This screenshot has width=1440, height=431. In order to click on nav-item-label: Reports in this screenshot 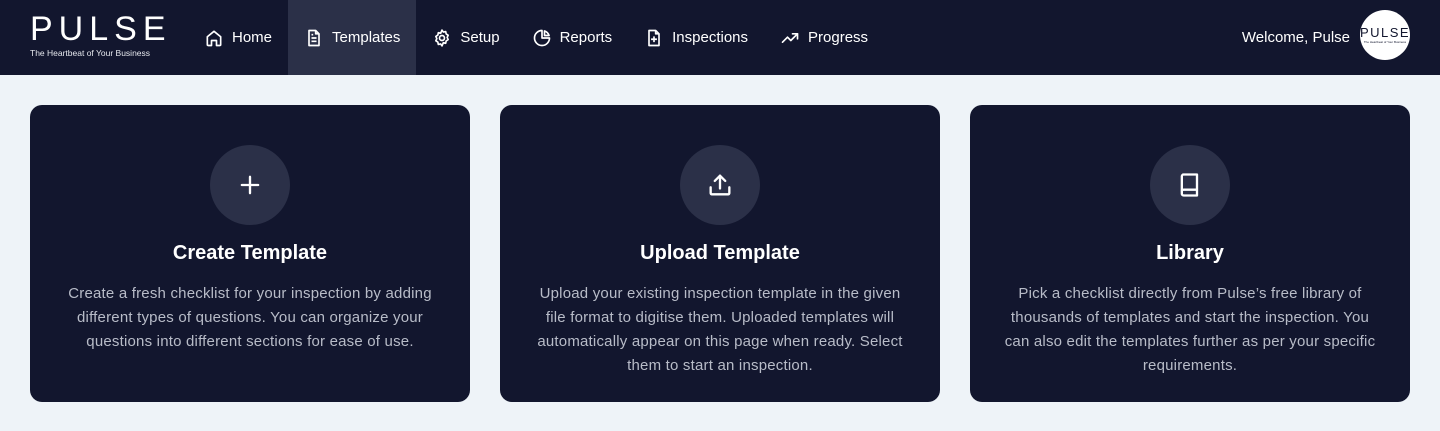, I will do `click(586, 37)`.